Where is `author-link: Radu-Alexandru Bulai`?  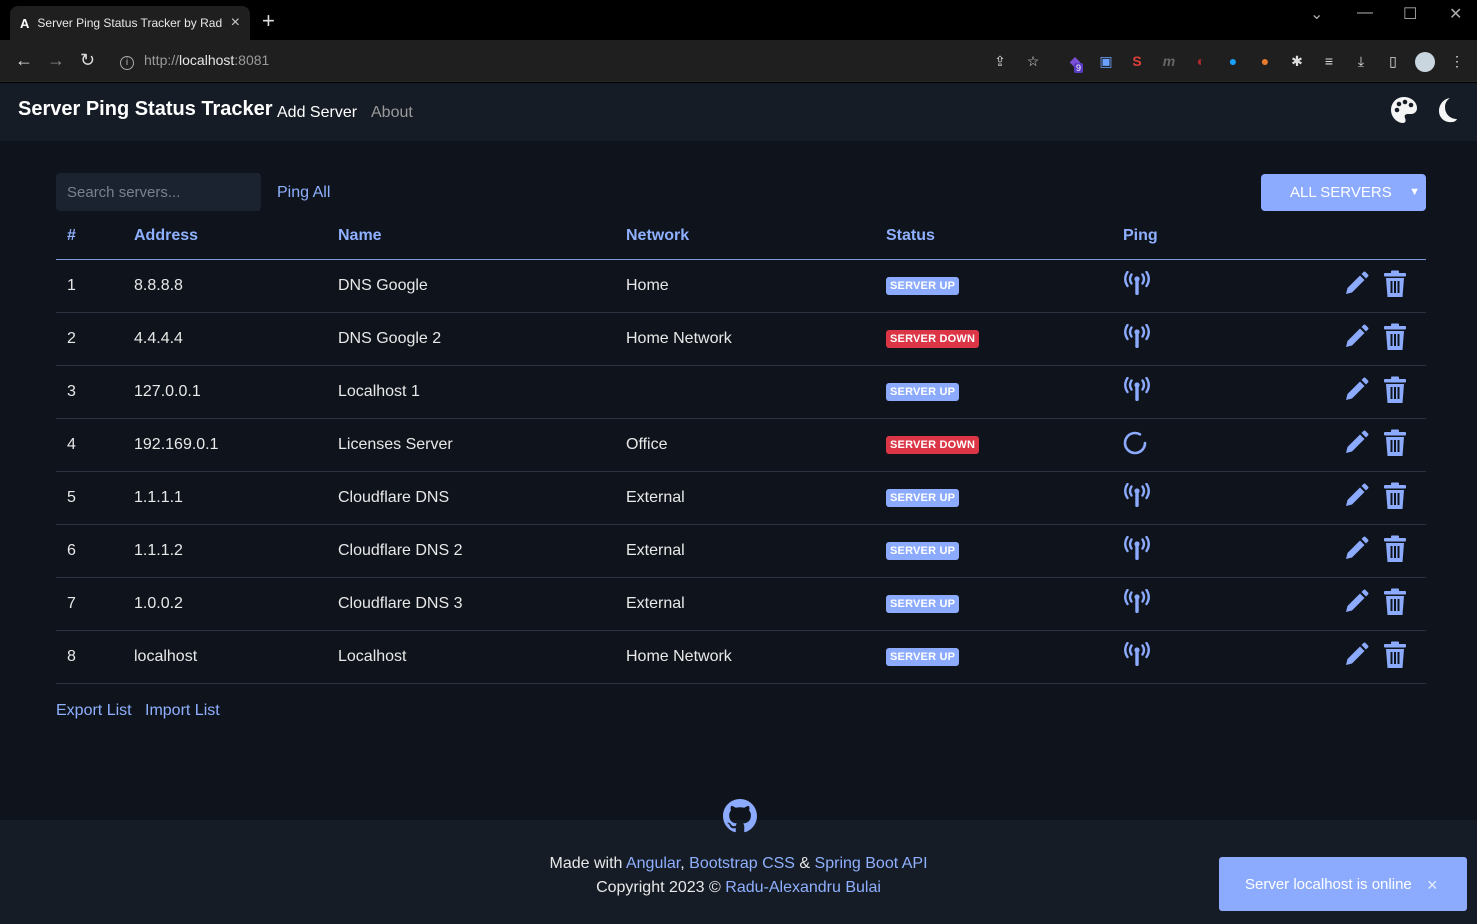 author-link: Radu-Alexandru Bulai is located at coordinates (803, 887).